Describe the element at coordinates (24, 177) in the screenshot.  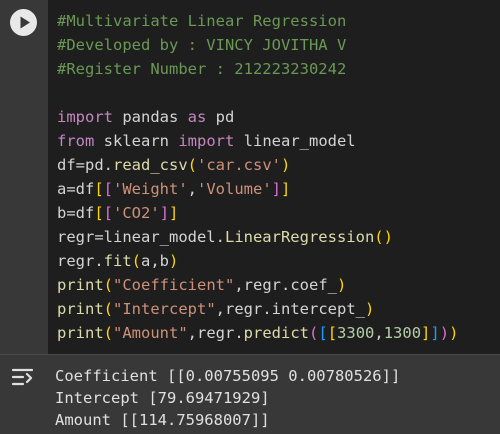
I see `cell-gutter` at that location.